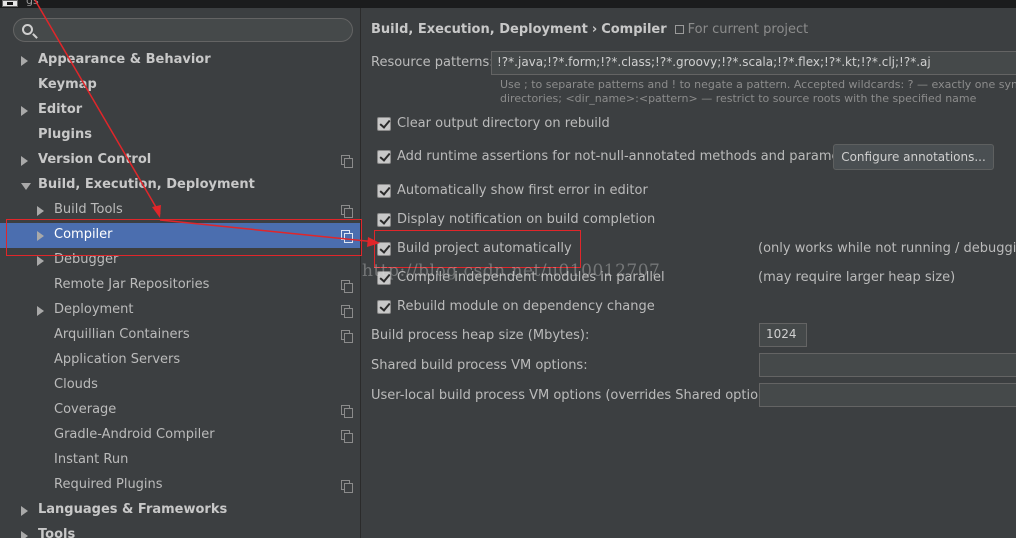 The height and width of the screenshot is (538, 1016). What do you see at coordinates (156, 211) in the screenshot?
I see `annotation-arrow-head` at bounding box center [156, 211].